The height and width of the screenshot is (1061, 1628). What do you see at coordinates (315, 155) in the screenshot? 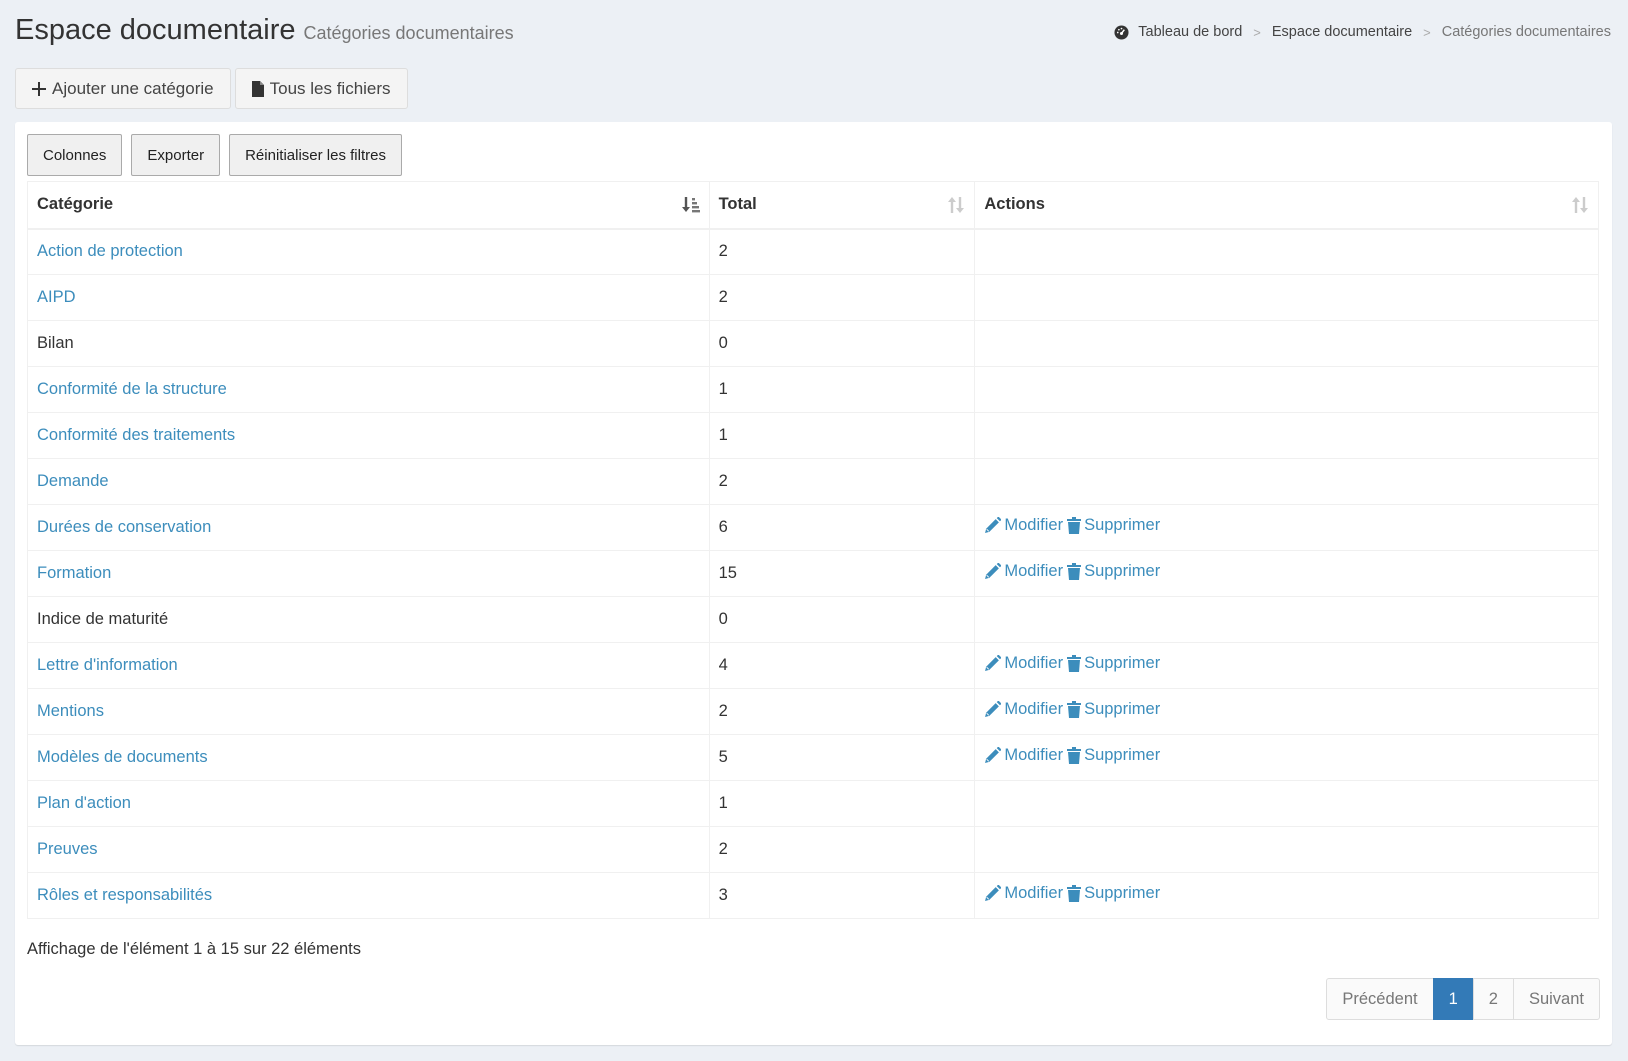
I see `reset-filters-button: Réinitialiser les filtres` at bounding box center [315, 155].